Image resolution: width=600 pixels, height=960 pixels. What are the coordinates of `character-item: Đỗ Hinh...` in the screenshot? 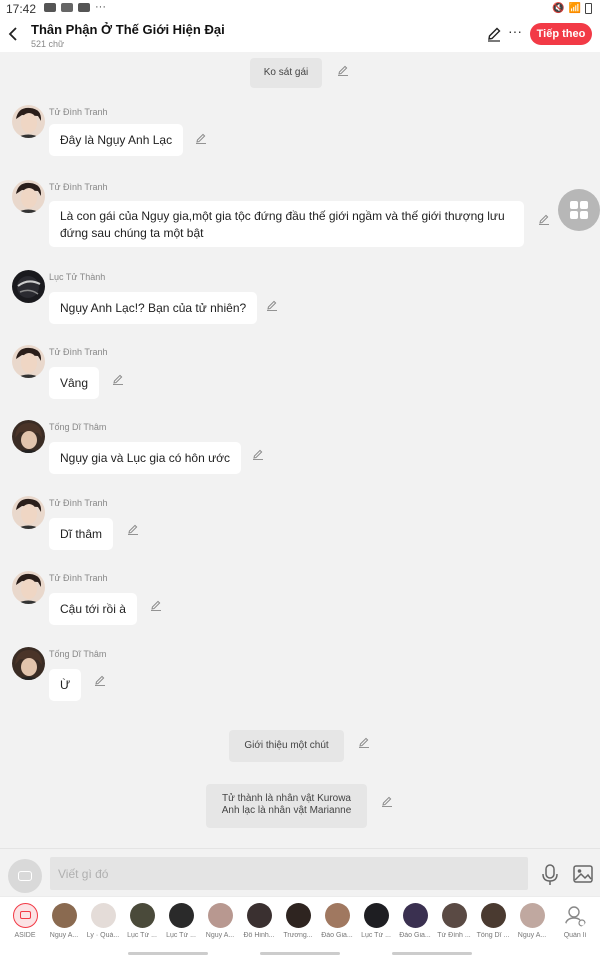 It's located at (259, 921).